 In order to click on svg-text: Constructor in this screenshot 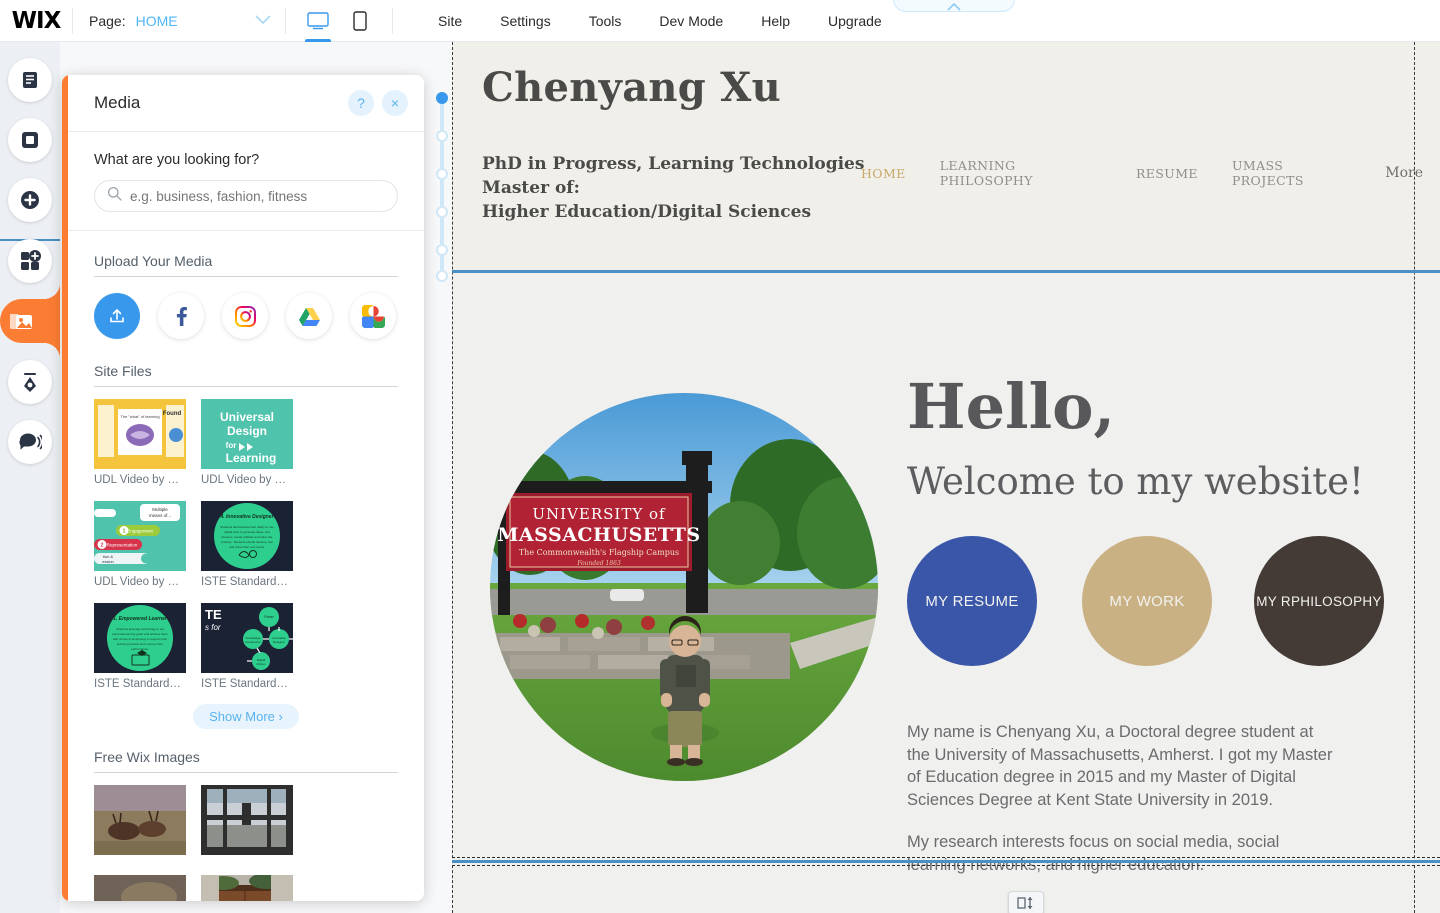, I will do `click(253, 642)`.